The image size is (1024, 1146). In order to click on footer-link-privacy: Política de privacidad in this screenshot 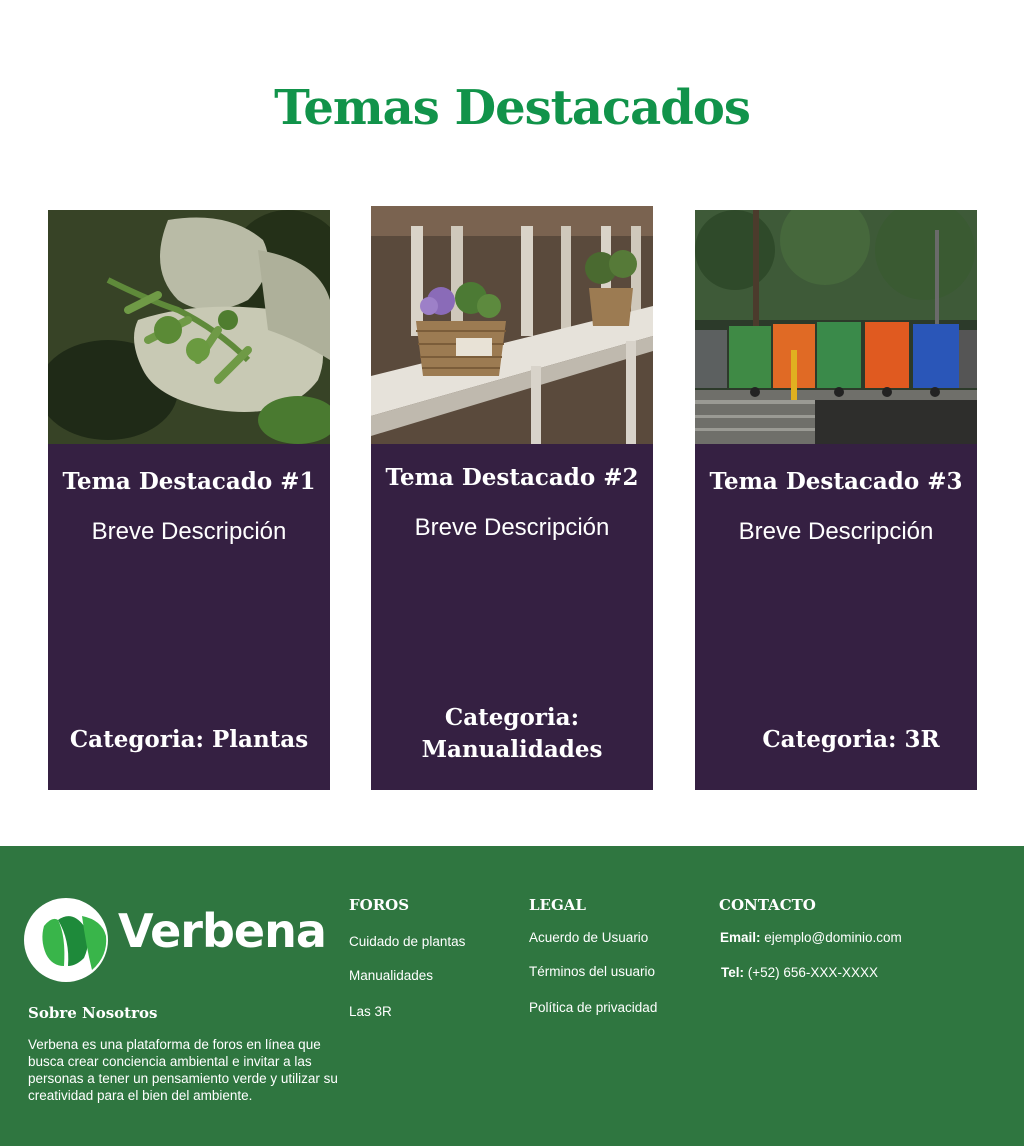, I will do `click(593, 1007)`.